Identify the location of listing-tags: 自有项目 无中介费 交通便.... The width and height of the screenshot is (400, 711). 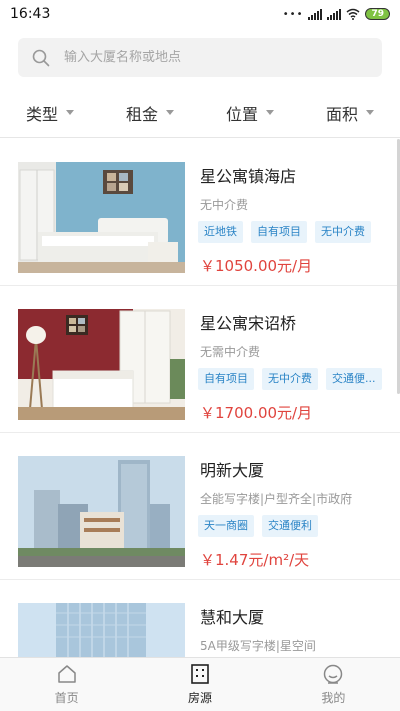
(293, 379).